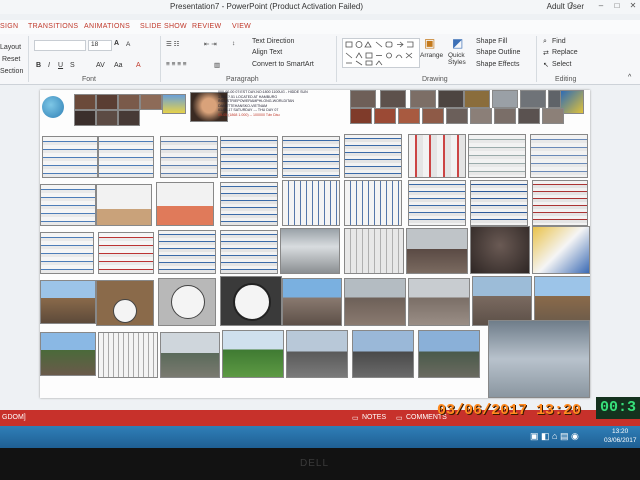  What do you see at coordinates (60, 65) in the screenshot?
I see `underline-button: U` at bounding box center [60, 65].